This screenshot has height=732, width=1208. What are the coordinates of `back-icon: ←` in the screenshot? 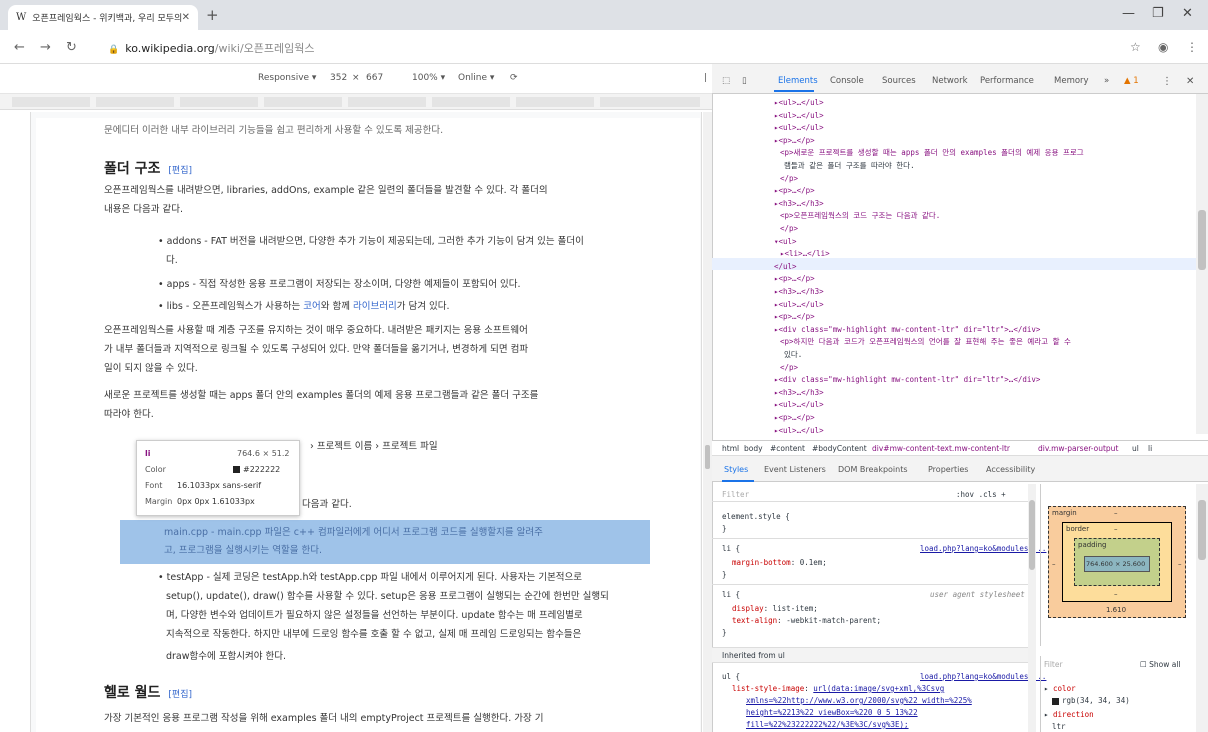 It's located at (19, 47).